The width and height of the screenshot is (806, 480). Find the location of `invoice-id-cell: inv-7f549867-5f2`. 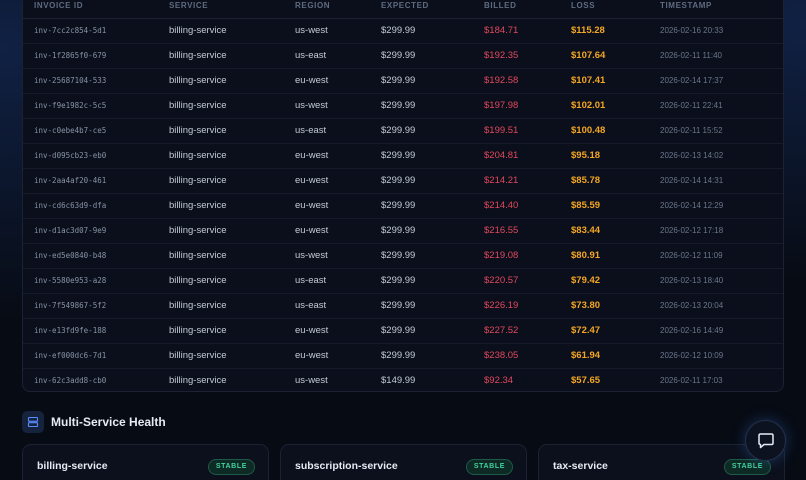

invoice-id-cell: inv-7f549867-5f2 is located at coordinates (70, 305).